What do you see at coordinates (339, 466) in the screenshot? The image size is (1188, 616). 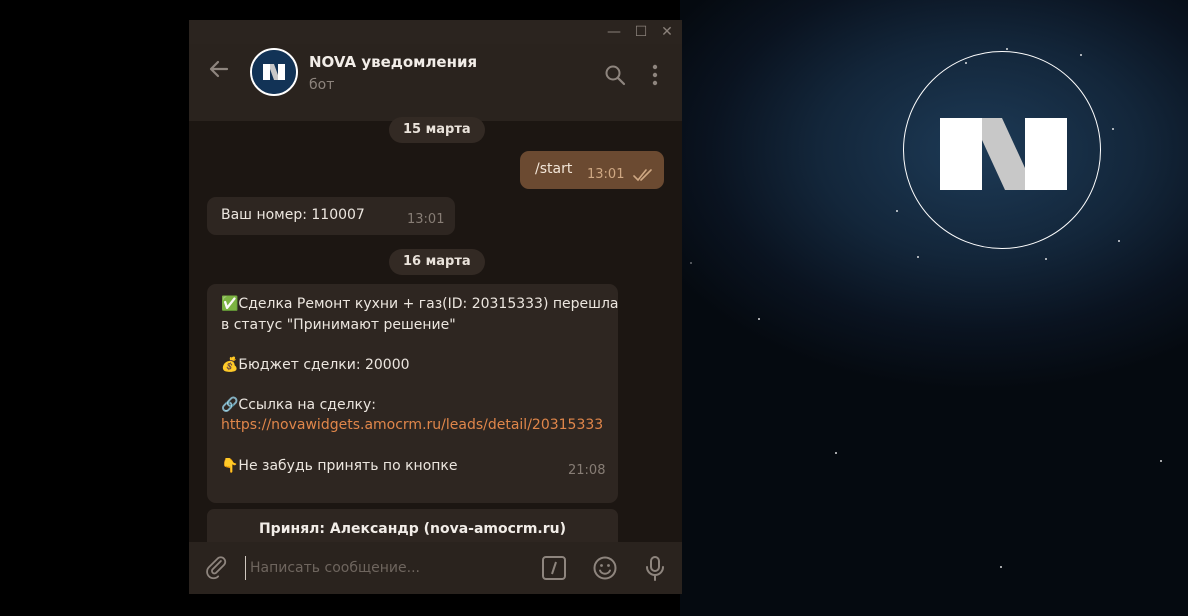 I see `message-line: 👇Не забудь принять по кнопке` at bounding box center [339, 466].